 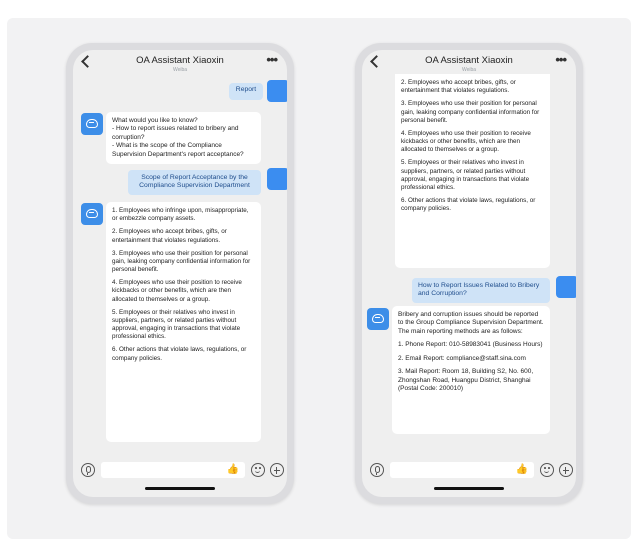 I want to click on chat-header: OA Assistant Xiaoxin Weiba •••, so click(x=180, y=65).